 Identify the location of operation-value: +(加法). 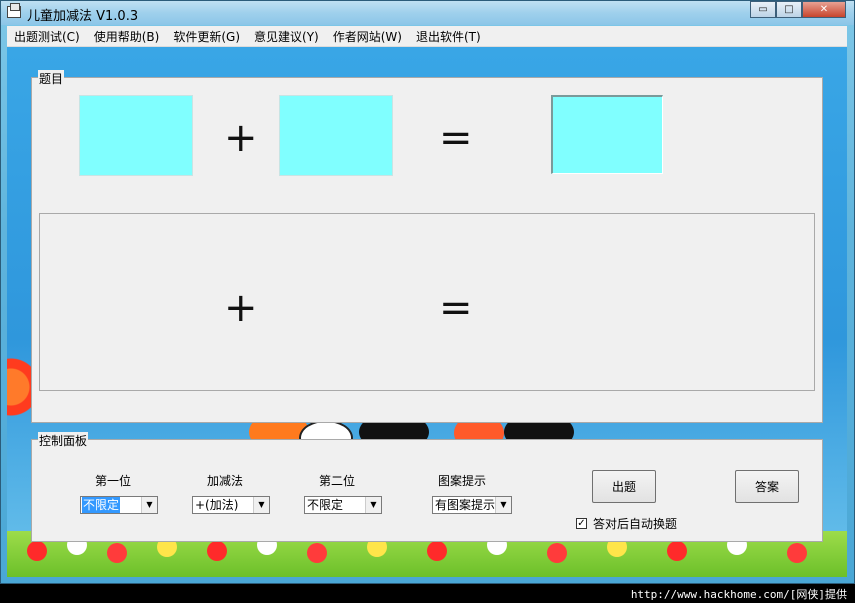
(217, 505).